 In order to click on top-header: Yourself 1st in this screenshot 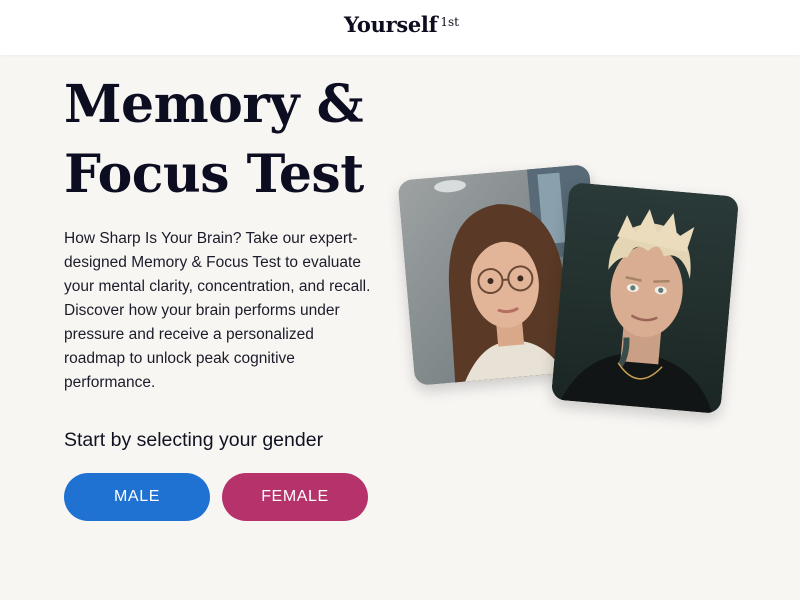, I will do `click(400, 27)`.